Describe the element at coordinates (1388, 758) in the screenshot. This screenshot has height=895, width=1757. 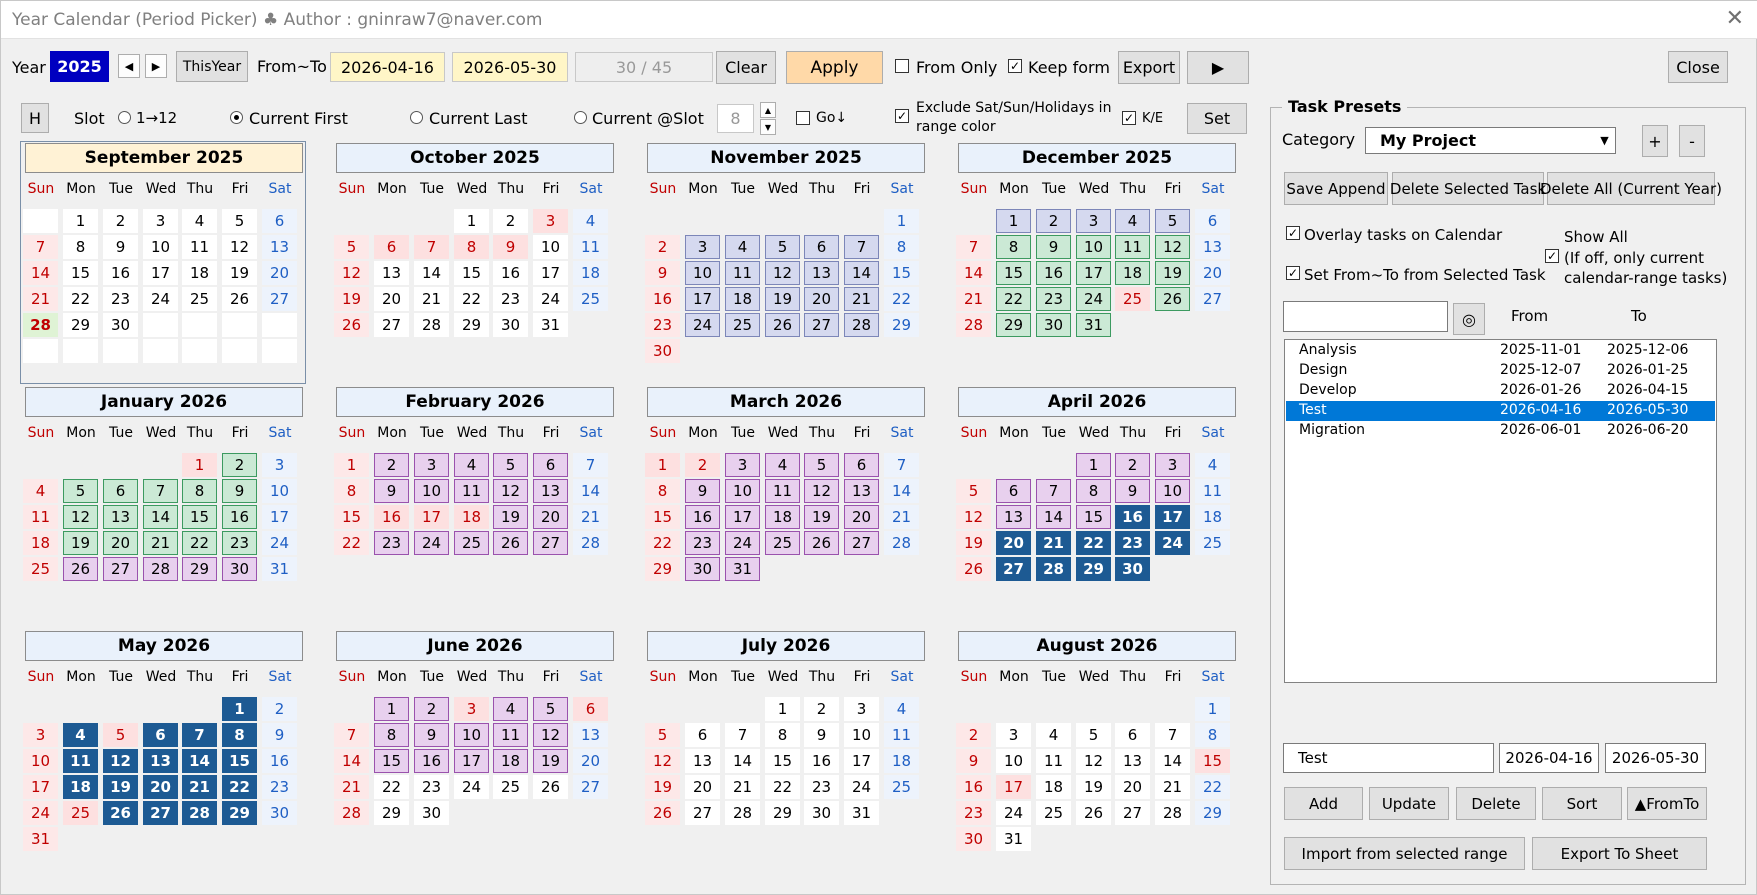
I see `task-name-input: Test` at that location.